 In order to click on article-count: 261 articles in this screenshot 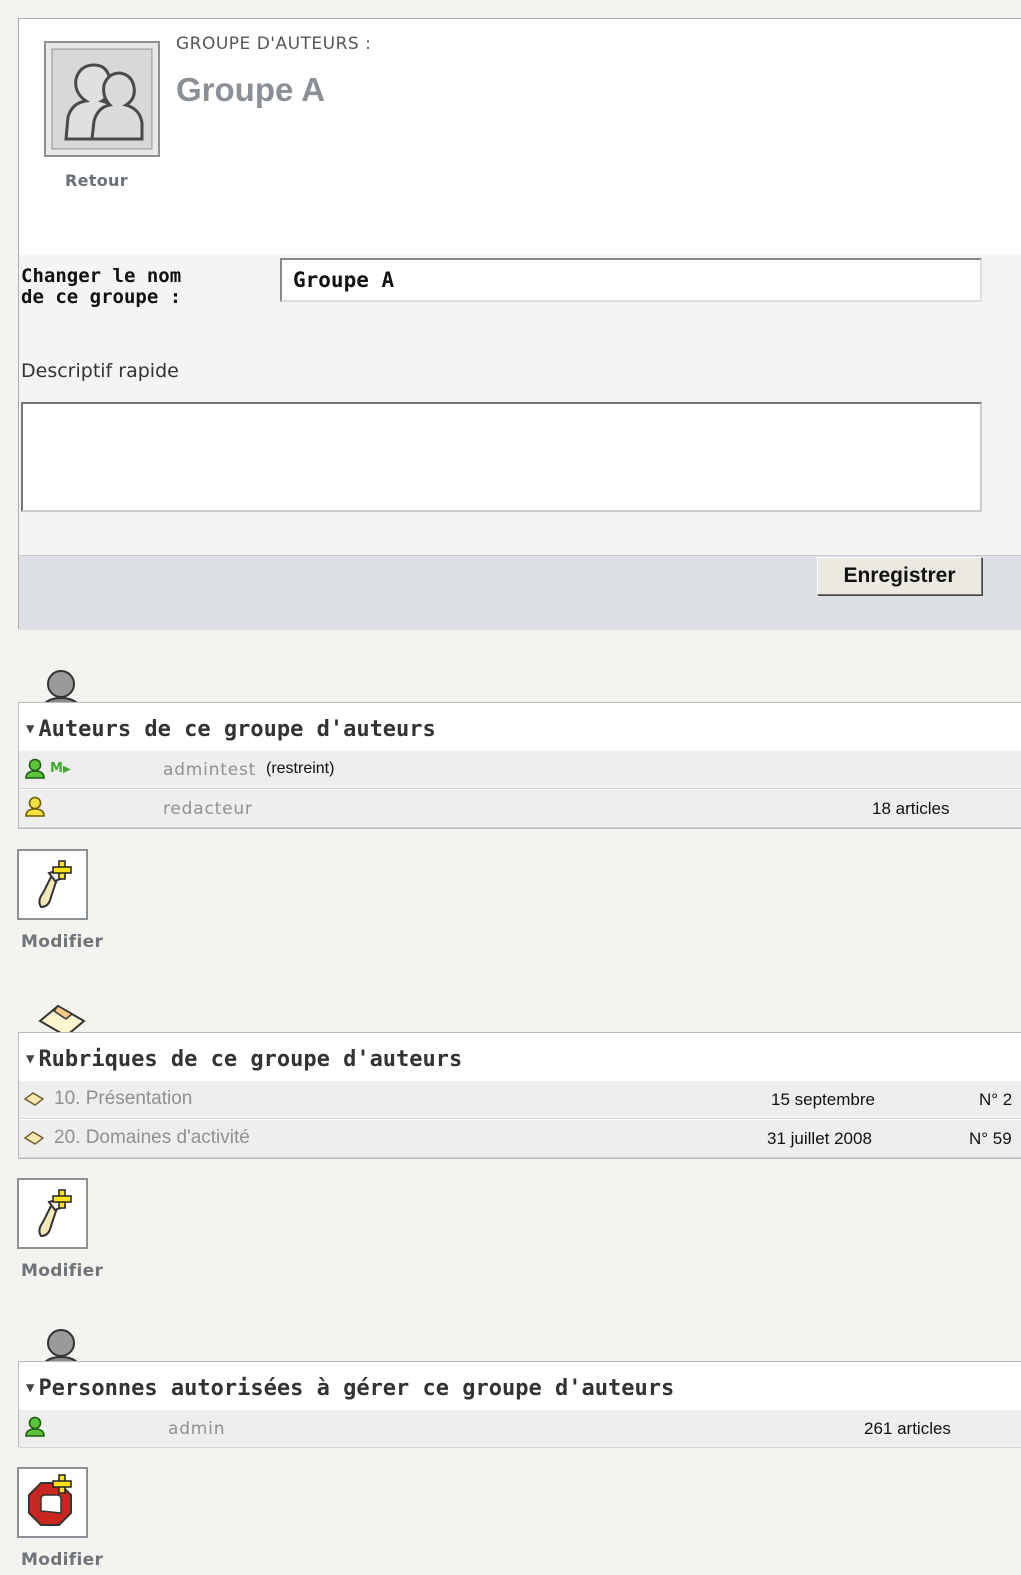, I will do `click(907, 1428)`.